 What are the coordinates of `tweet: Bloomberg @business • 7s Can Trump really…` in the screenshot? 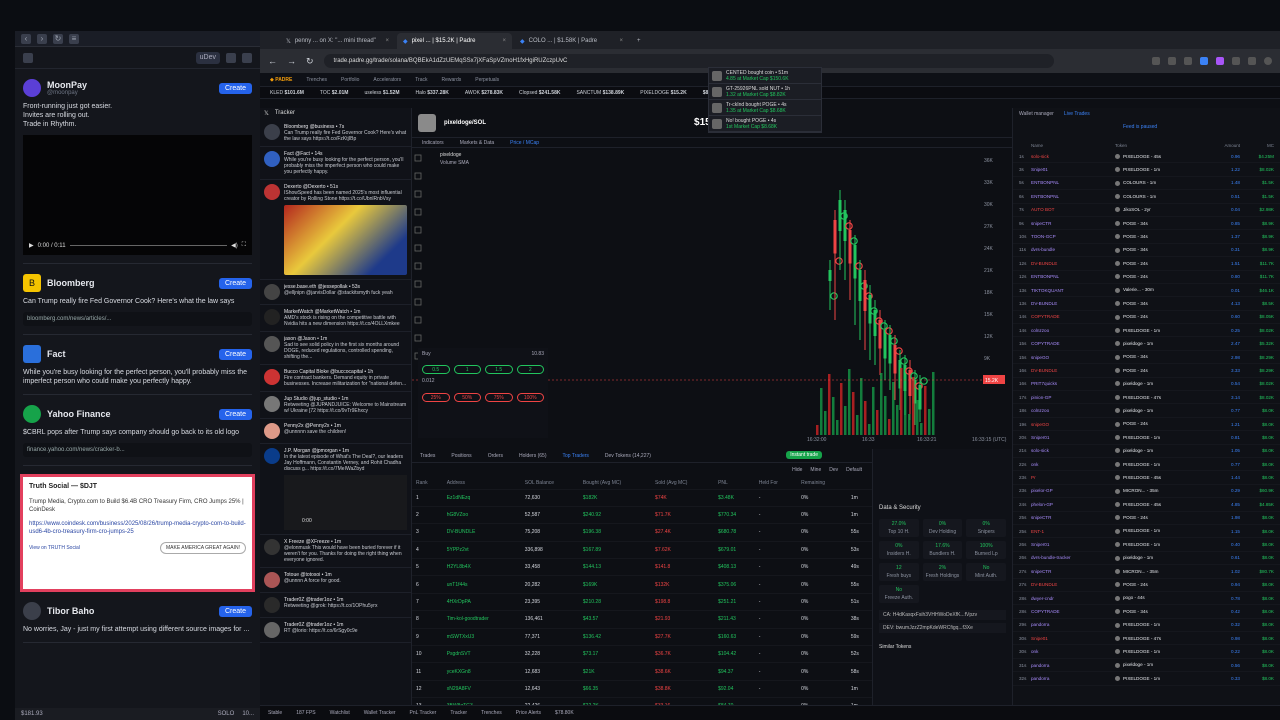 It's located at (335, 133).